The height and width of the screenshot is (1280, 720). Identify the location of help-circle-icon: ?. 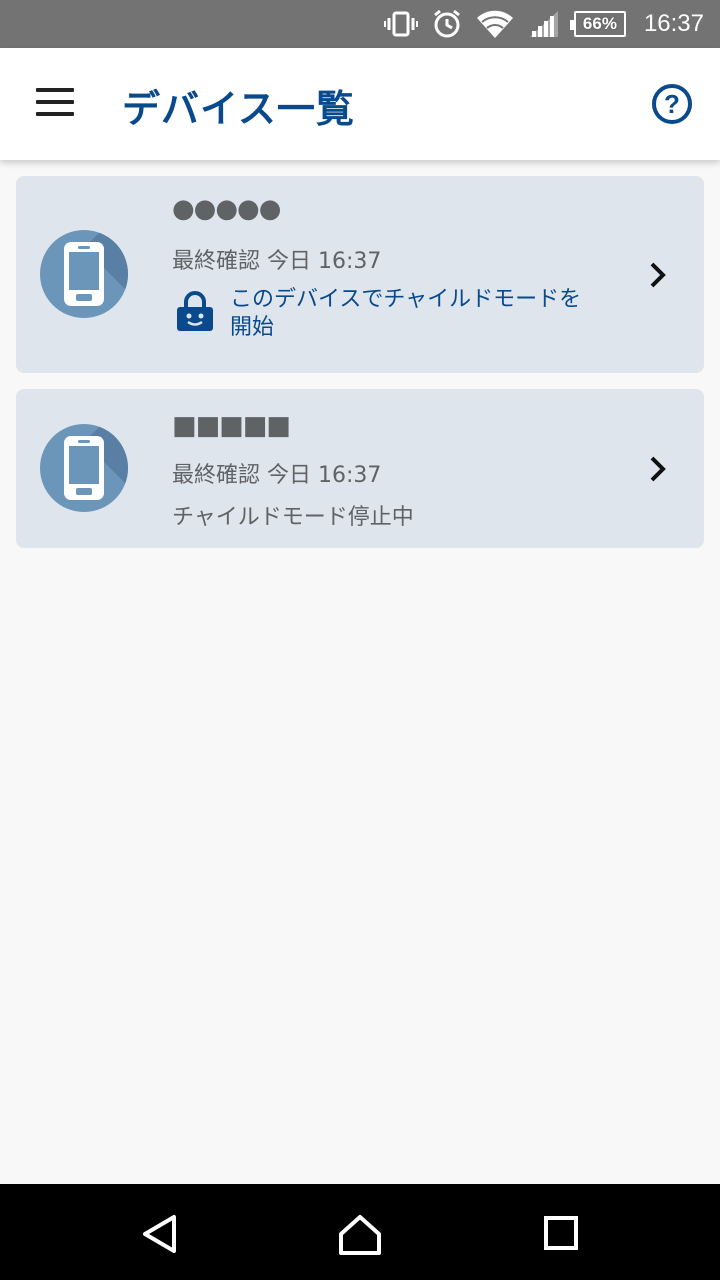
(672, 104).